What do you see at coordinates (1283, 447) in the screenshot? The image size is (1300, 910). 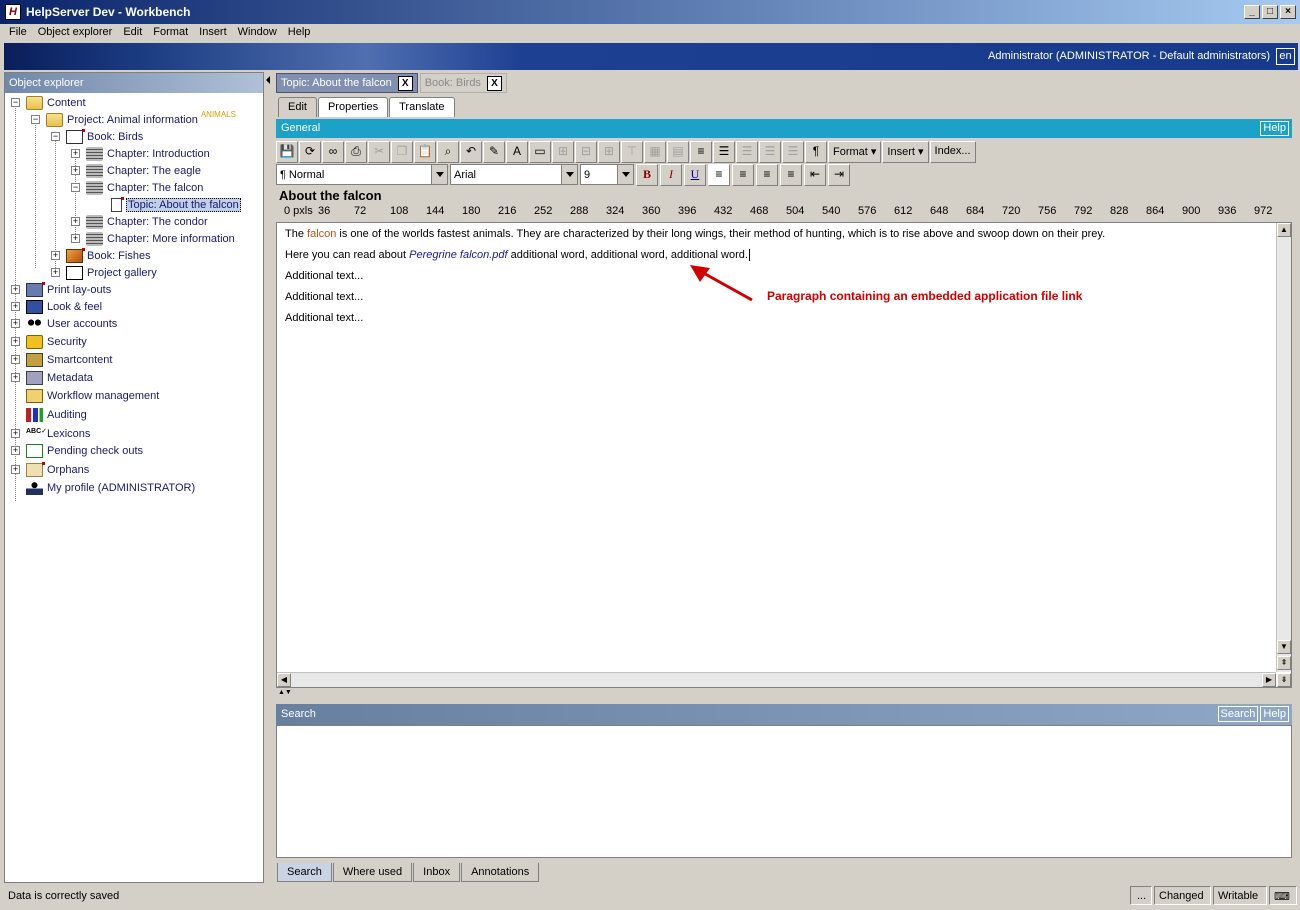 I see `vertical-scrollbar: ▲ ▼ ⇞` at bounding box center [1283, 447].